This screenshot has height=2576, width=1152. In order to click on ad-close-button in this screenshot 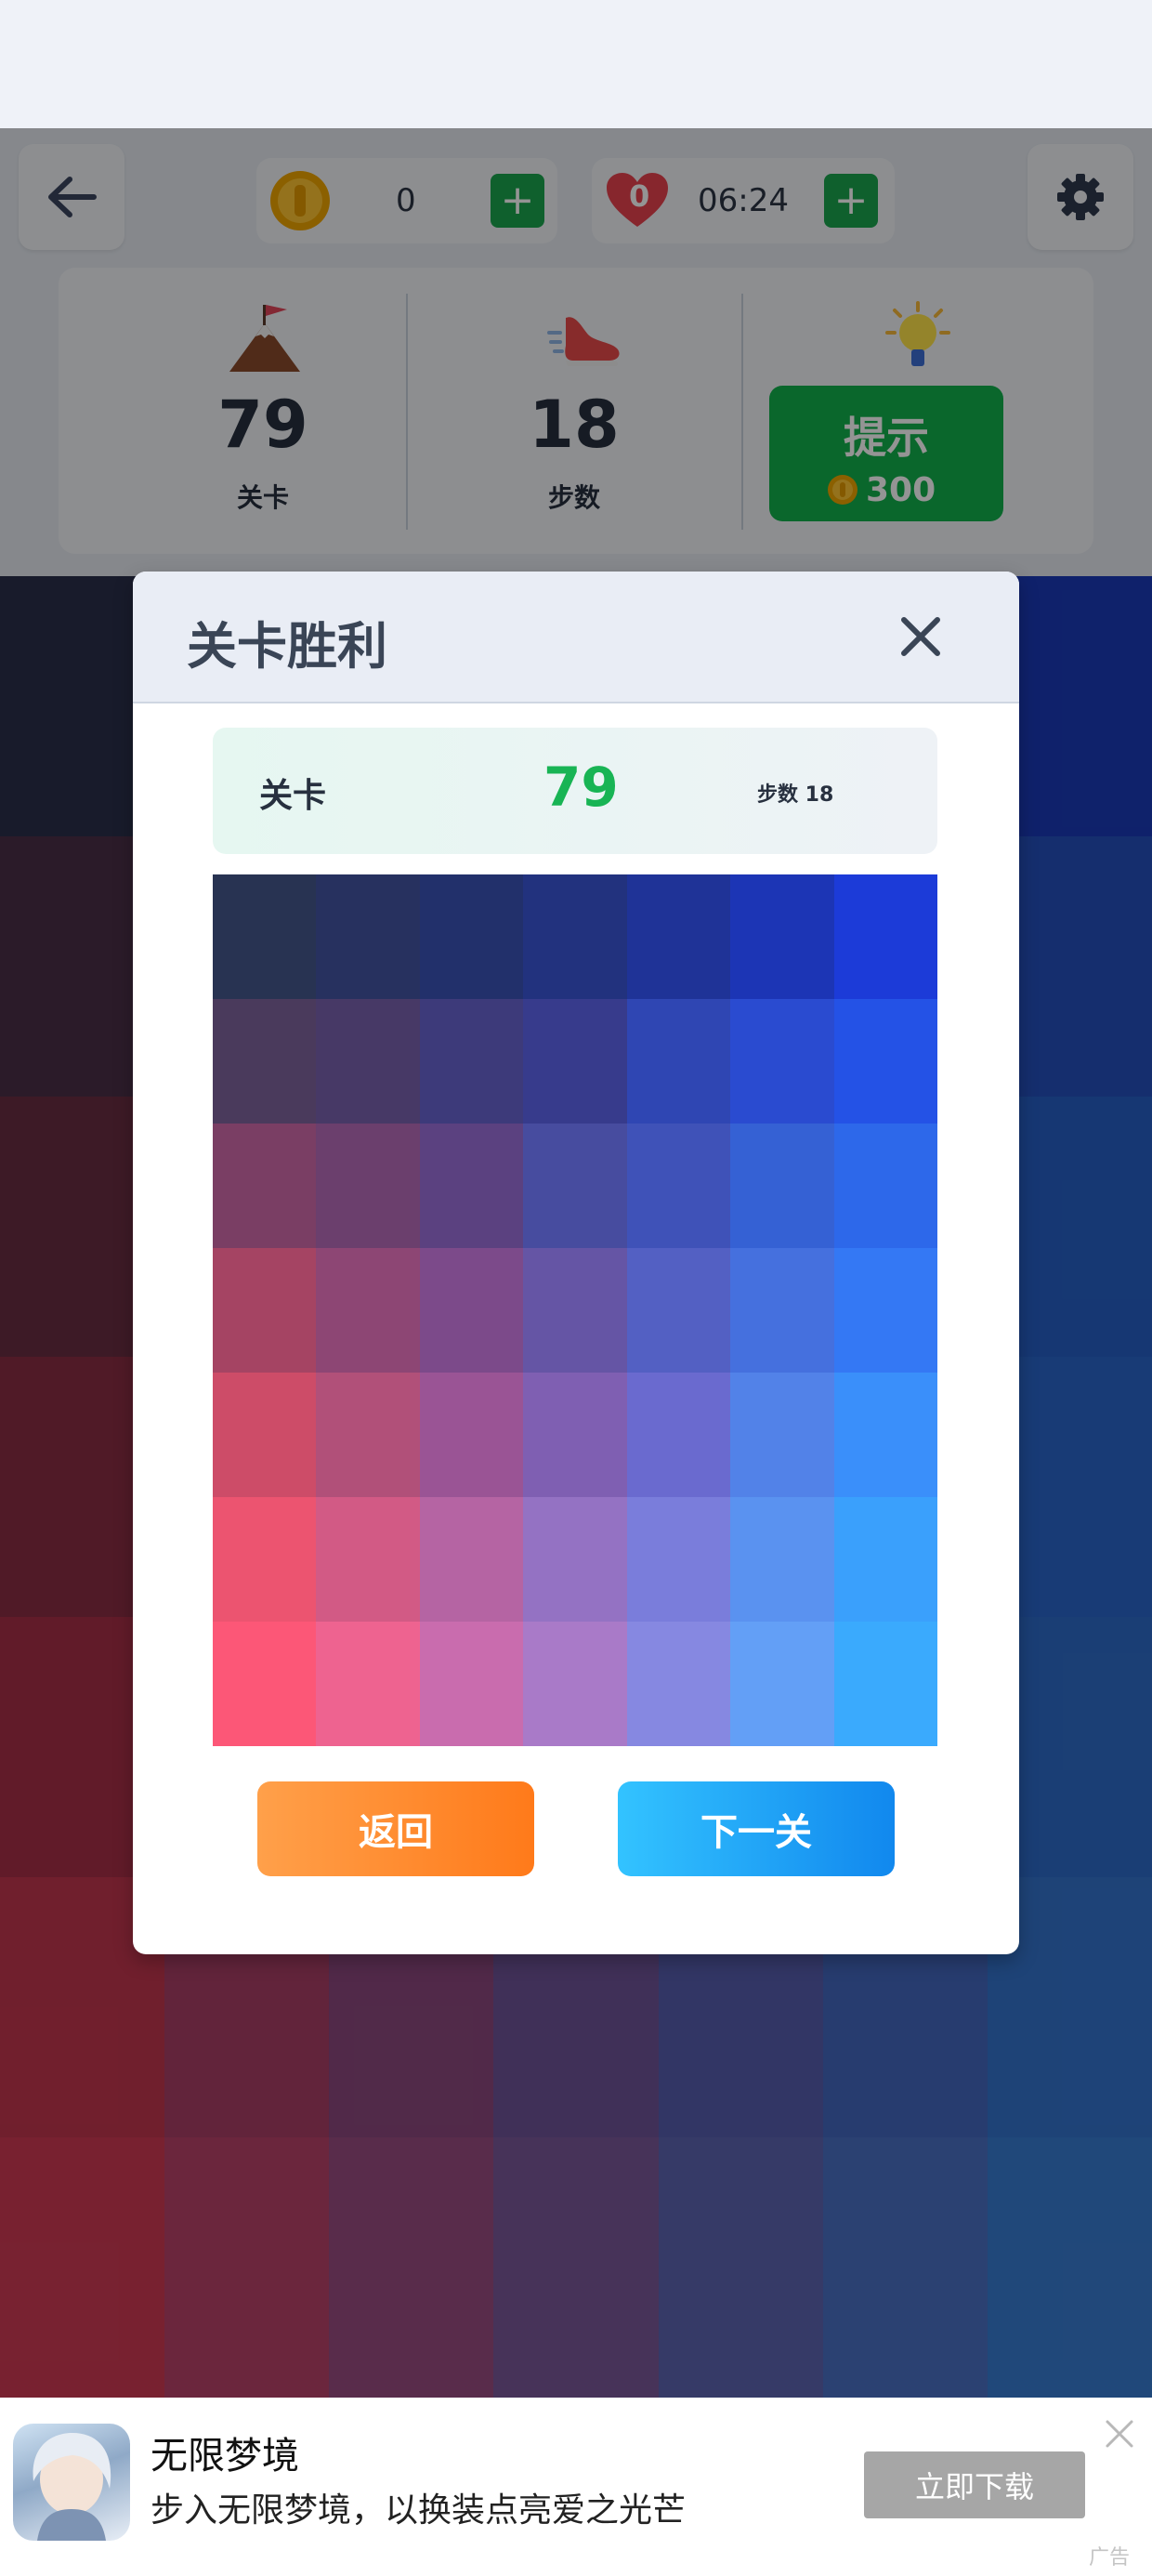, I will do `click(1119, 2433)`.